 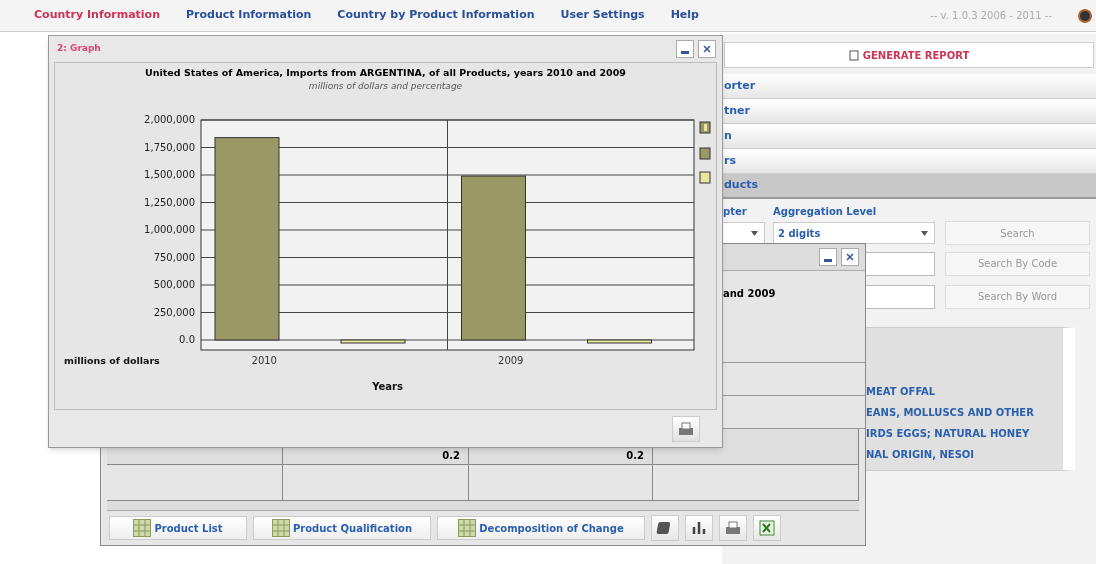 What do you see at coordinates (665, 528) in the screenshot?
I see `book-button` at bounding box center [665, 528].